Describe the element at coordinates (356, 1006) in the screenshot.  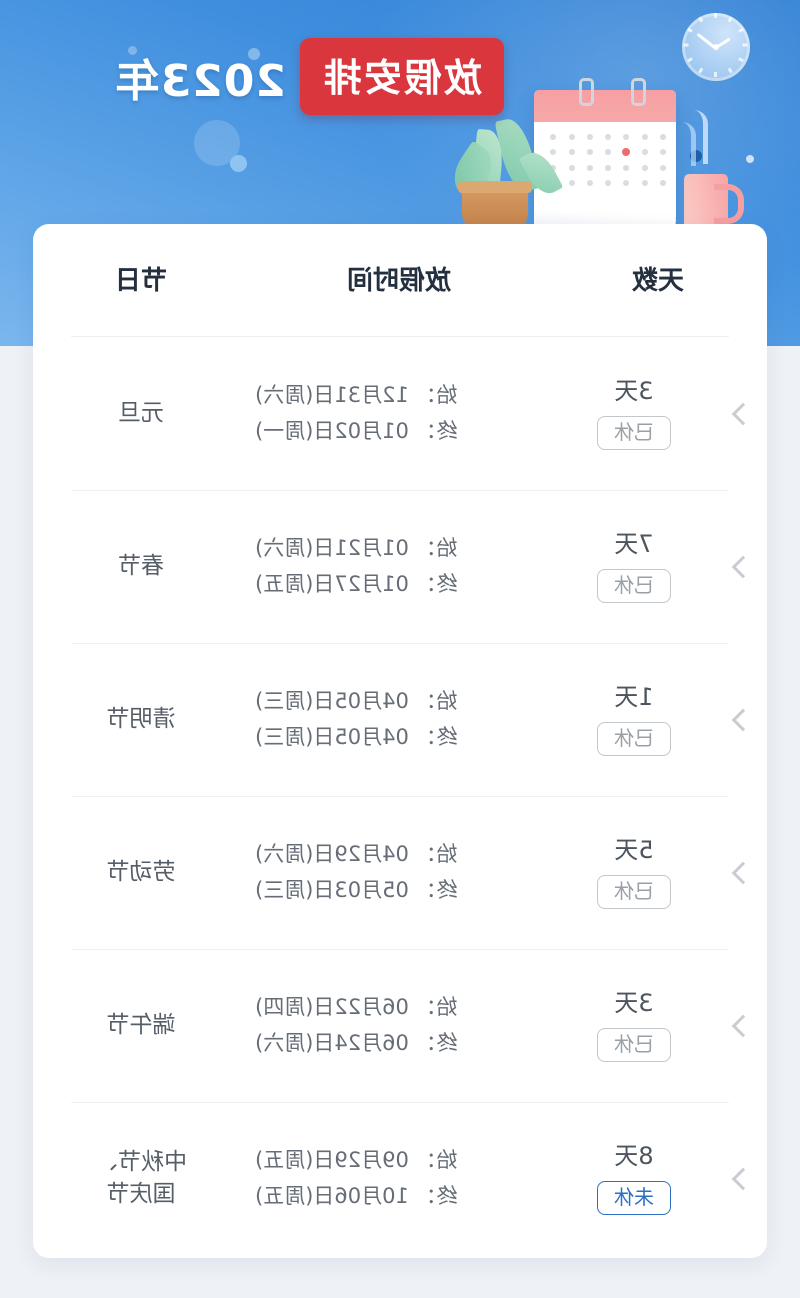
I see `holiday-start-date: 始： 06月22日(周四)` at that location.